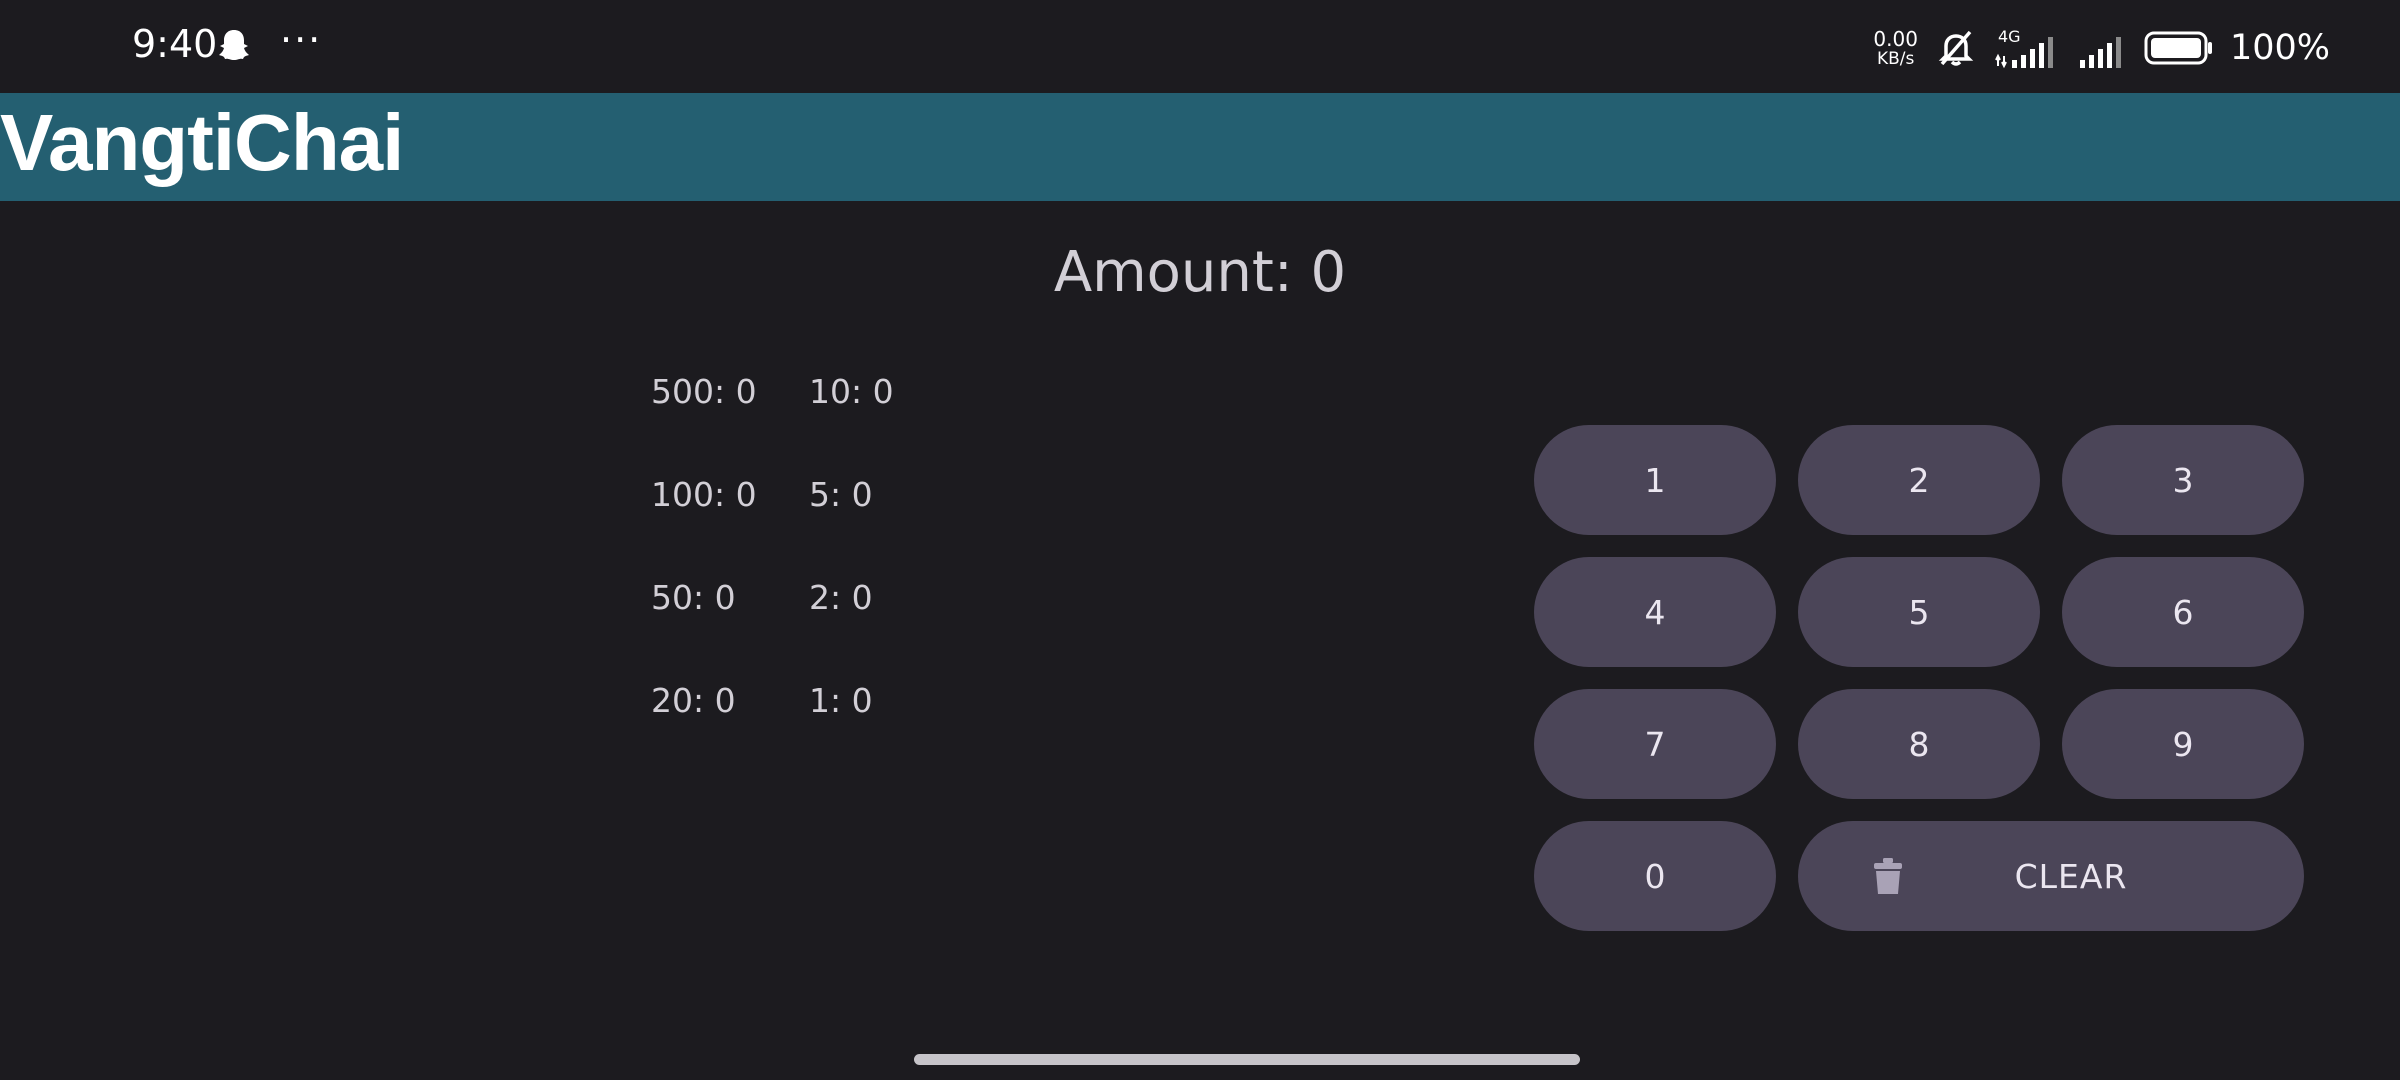  I want to click on network-type: 4G, so click(2009, 36).